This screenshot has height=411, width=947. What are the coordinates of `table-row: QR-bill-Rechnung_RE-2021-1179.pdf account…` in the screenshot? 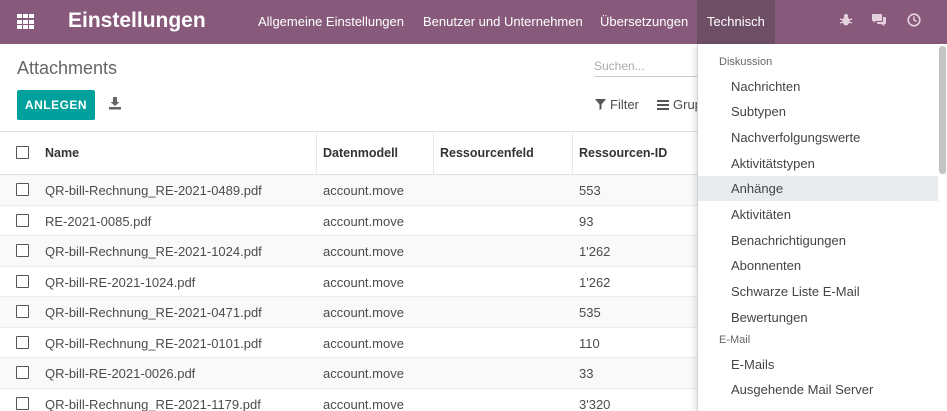 It's located at (350, 399).